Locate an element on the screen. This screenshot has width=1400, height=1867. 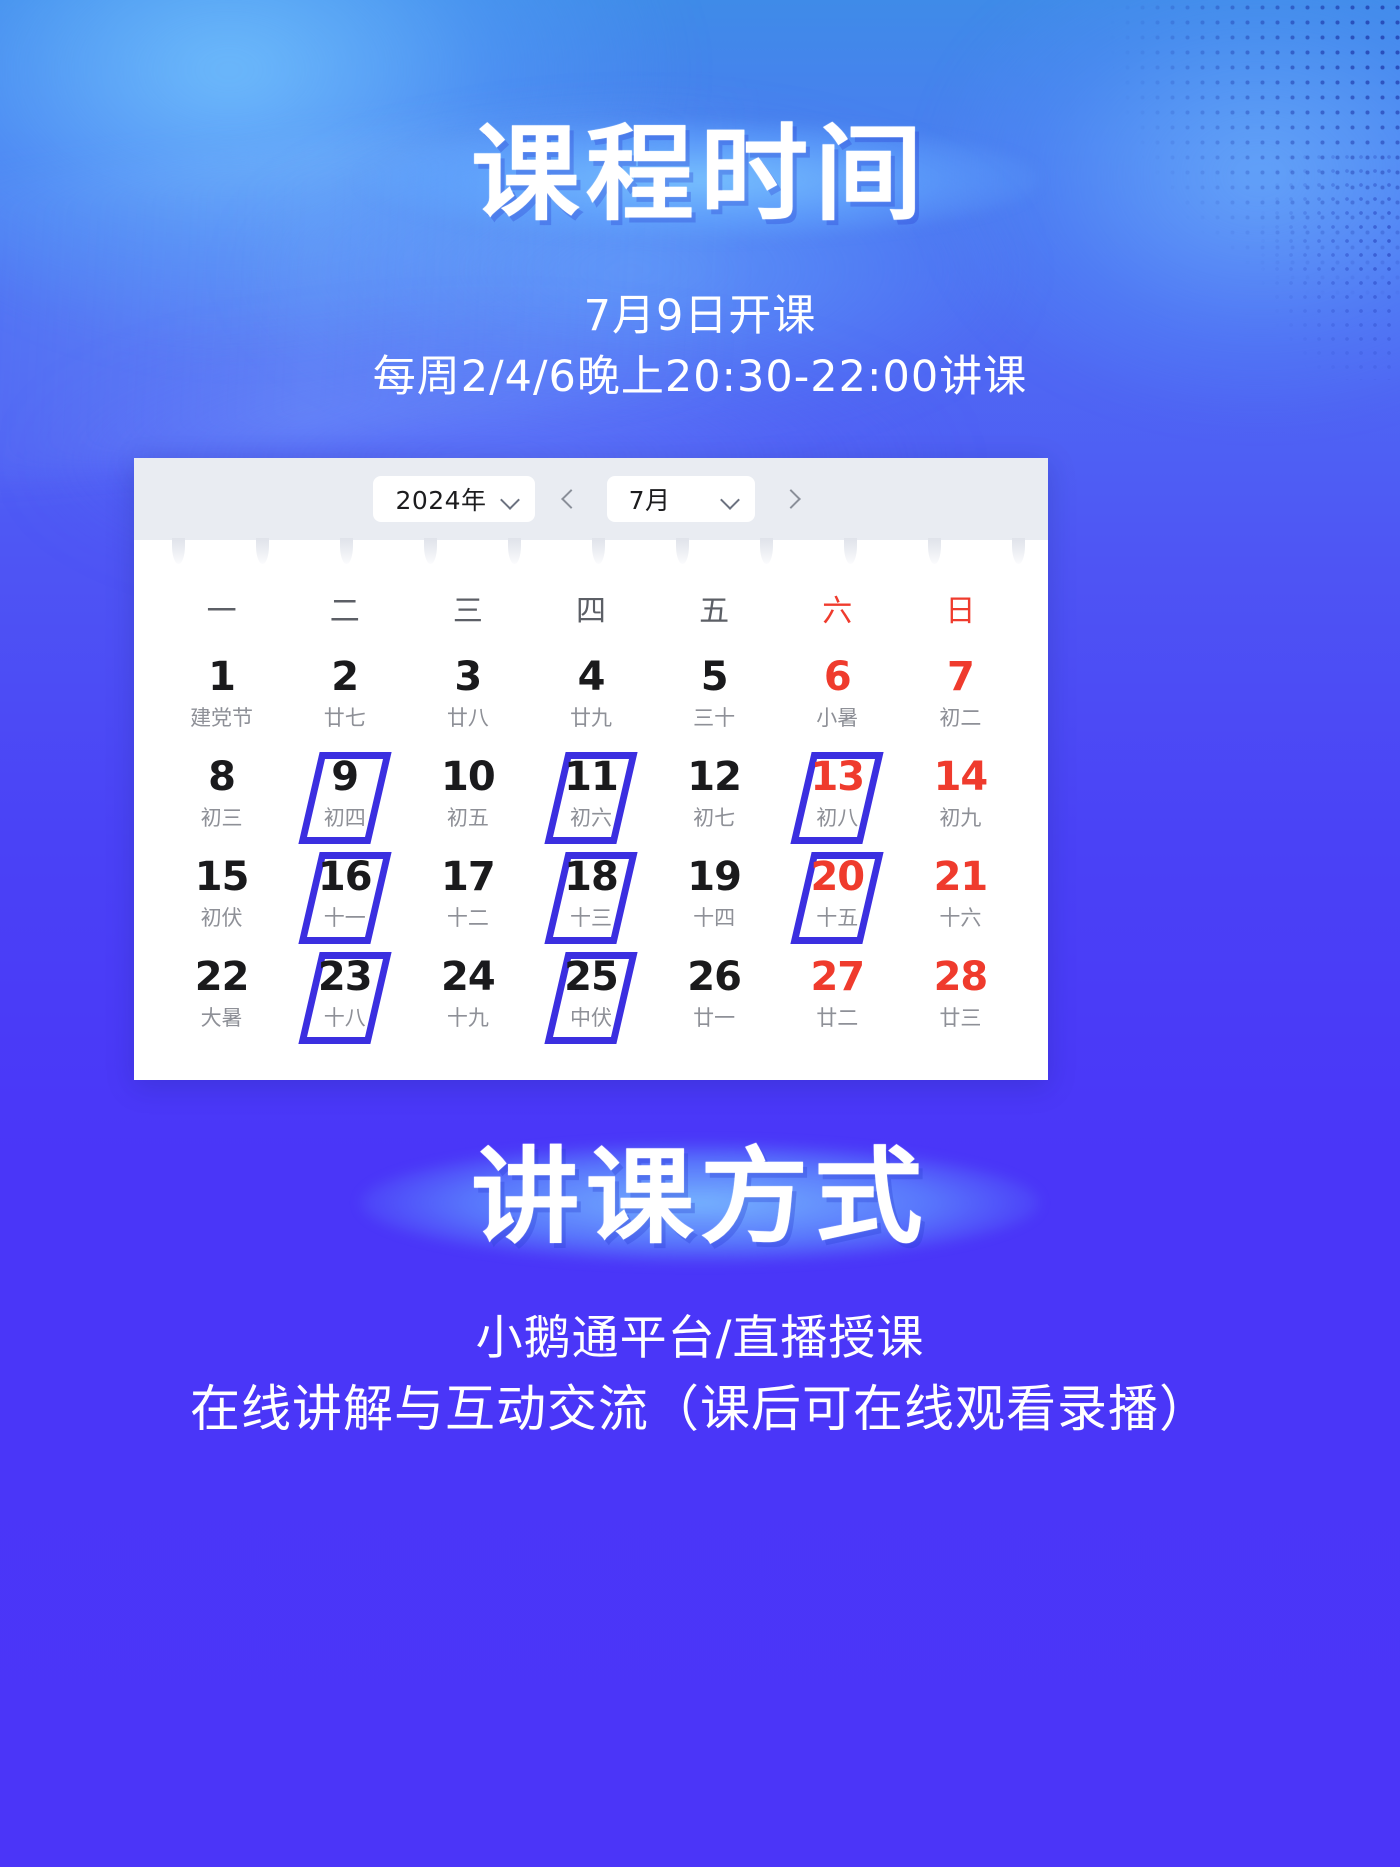
calendar-day-number: 12 is located at coordinates (714, 777).